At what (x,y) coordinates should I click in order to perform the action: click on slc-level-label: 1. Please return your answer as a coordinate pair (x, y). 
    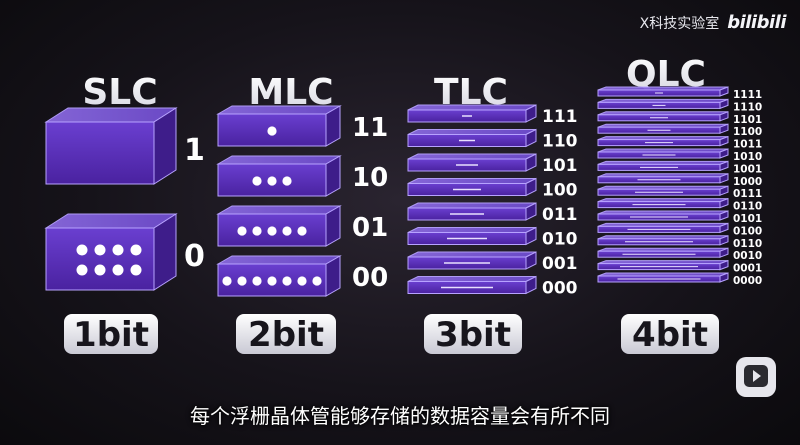
    Looking at the image, I should click on (194, 150).